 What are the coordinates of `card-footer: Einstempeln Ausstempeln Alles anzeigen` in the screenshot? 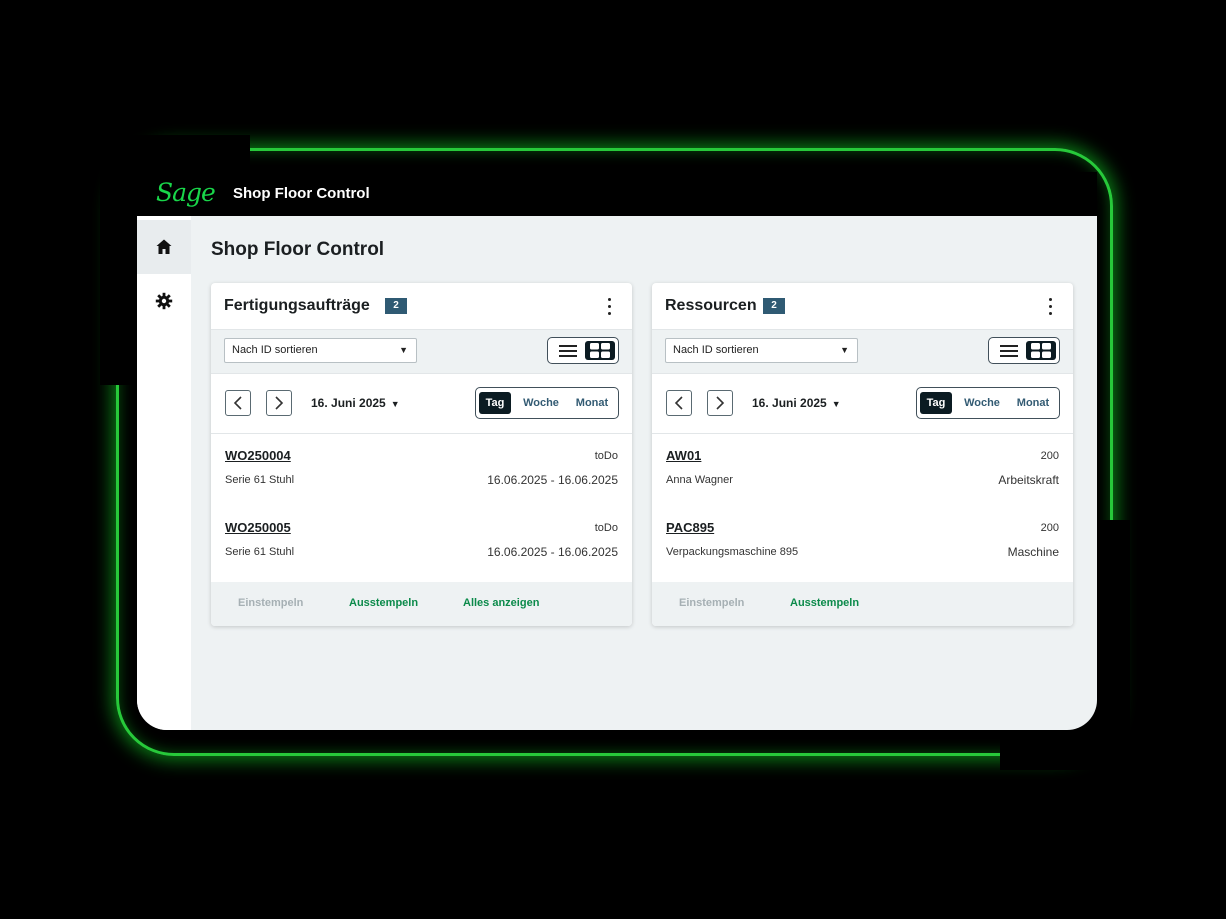 It's located at (421, 604).